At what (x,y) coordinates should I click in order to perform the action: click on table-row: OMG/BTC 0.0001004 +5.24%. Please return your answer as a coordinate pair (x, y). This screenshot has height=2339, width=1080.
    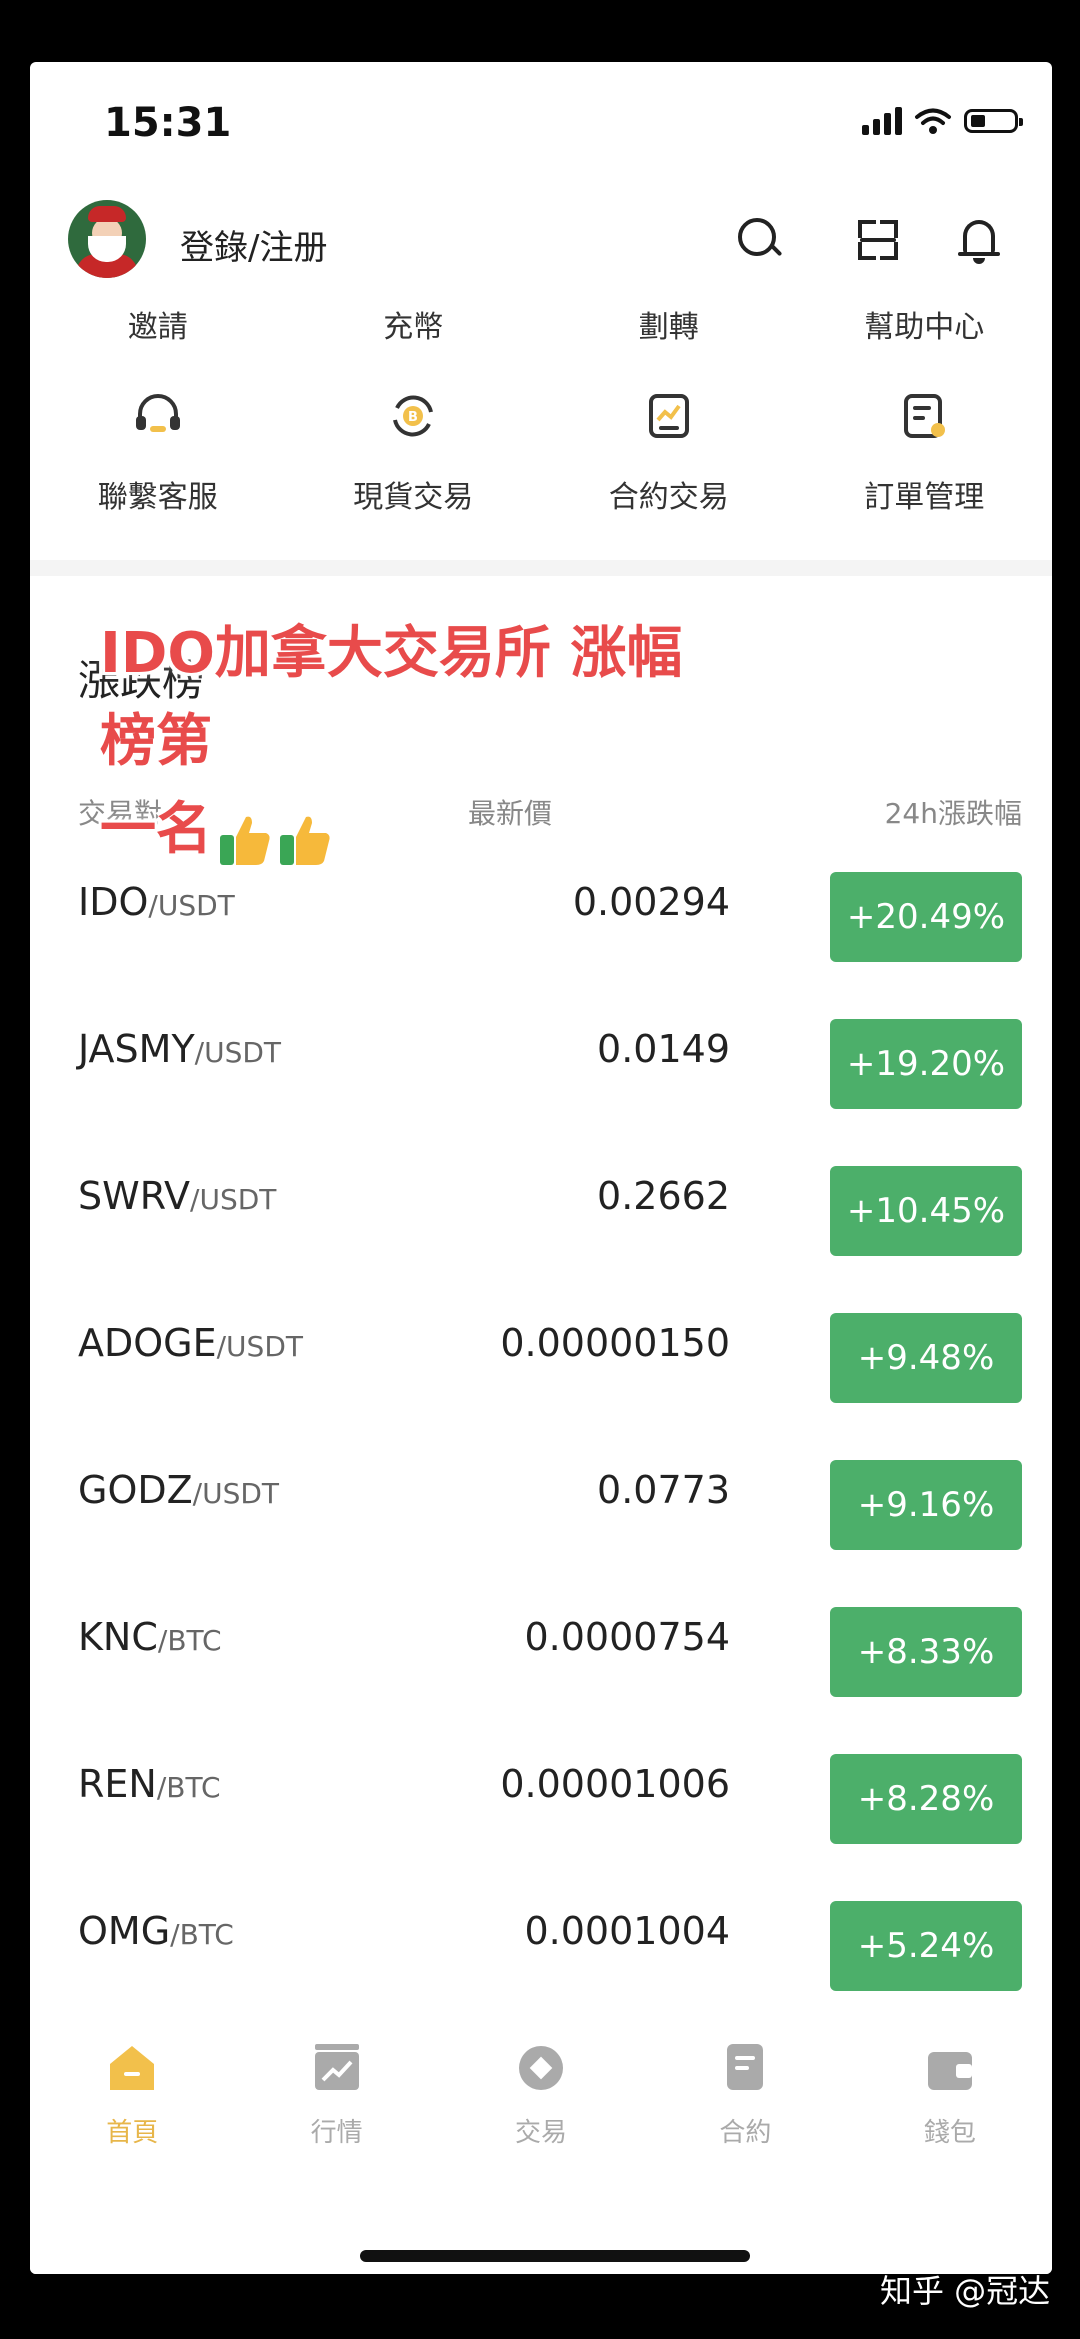
    Looking at the image, I should click on (541, 1944).